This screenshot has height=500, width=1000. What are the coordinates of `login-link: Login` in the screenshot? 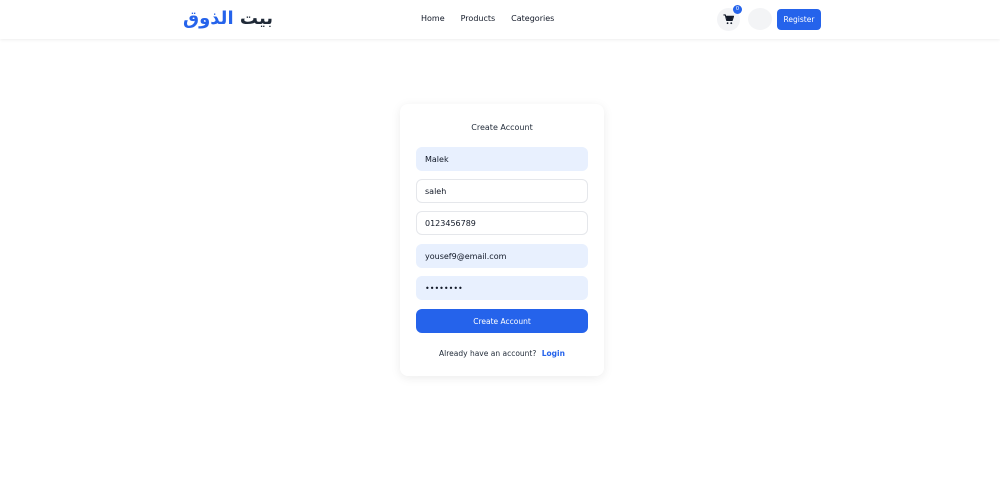 It's located at (553, 353).